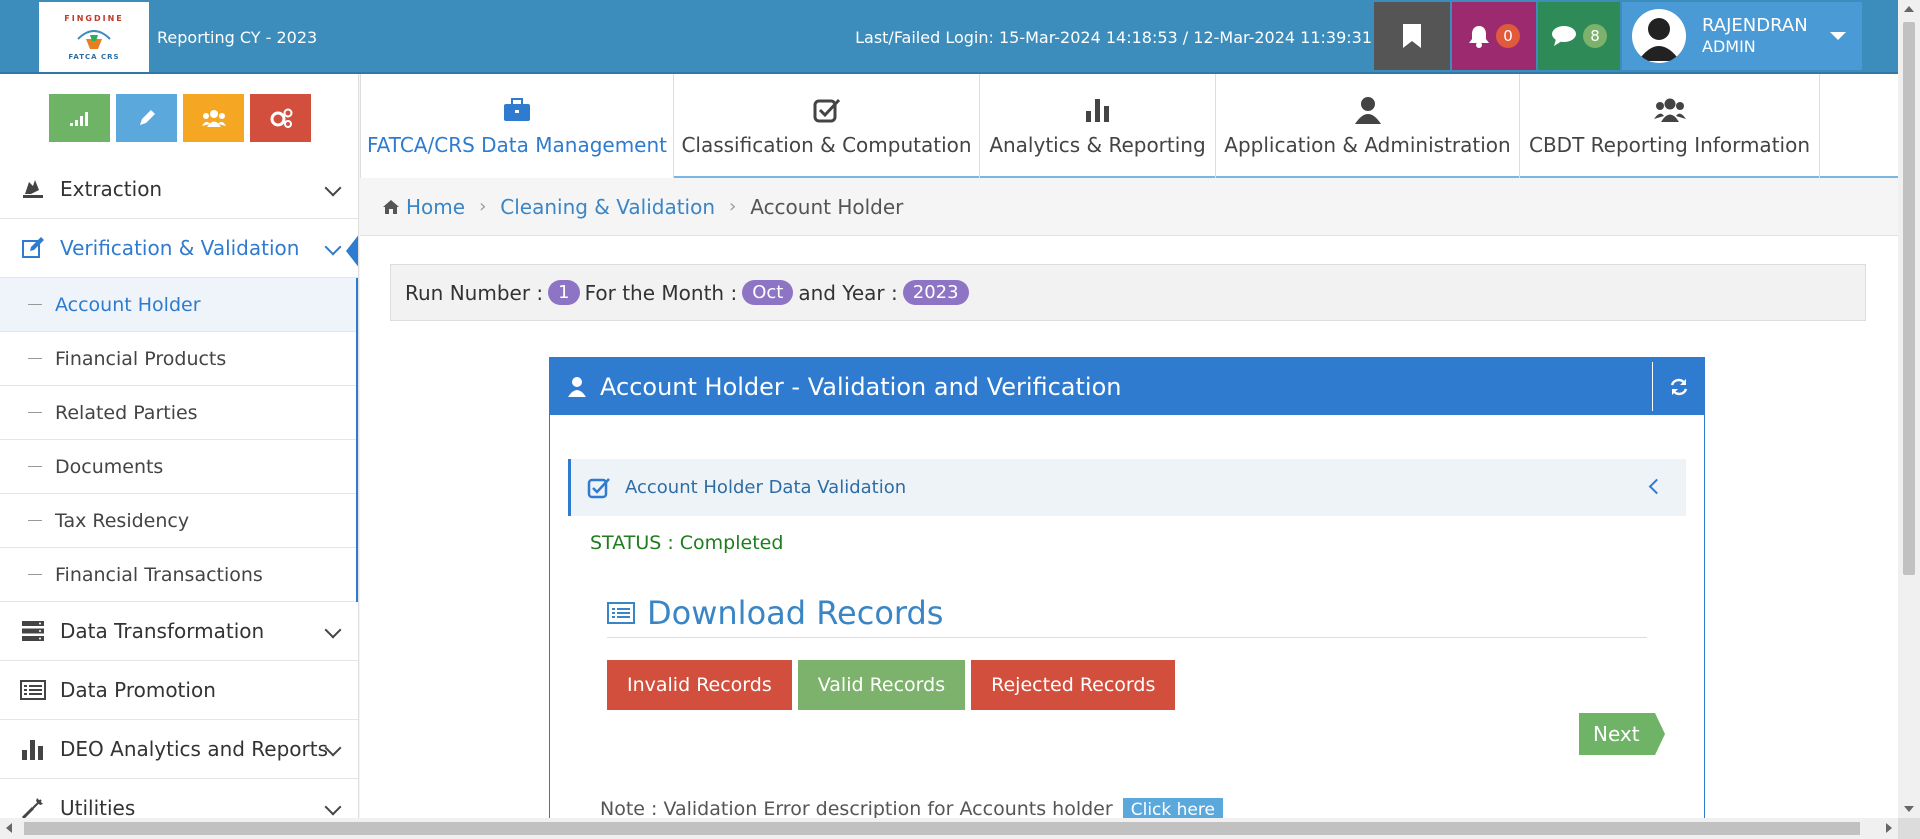  I want to click on sidebar-item-label: DEO Analytics and Reports, so click(194, 749).